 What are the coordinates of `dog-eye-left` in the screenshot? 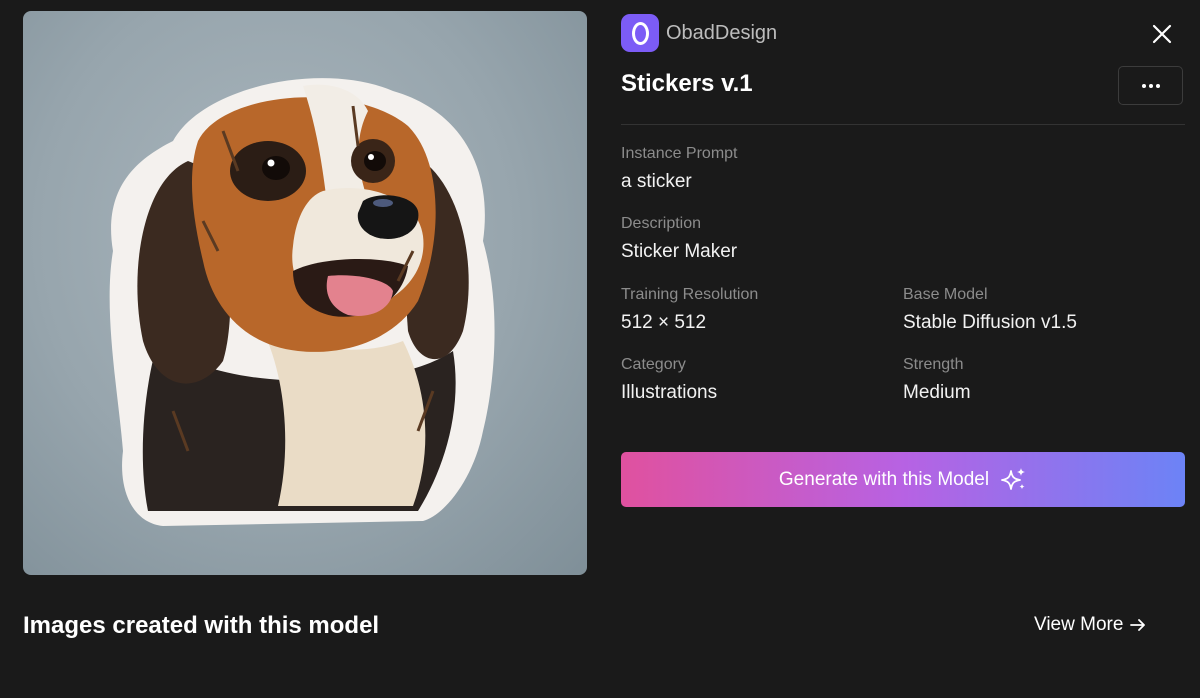 It's located at (276, 168).